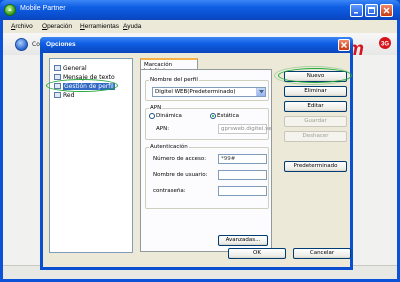  What do you see at coordinates (169, 191) in the screenshot?
I see `password-label: contraseña:` at bounding box center [169, 191].